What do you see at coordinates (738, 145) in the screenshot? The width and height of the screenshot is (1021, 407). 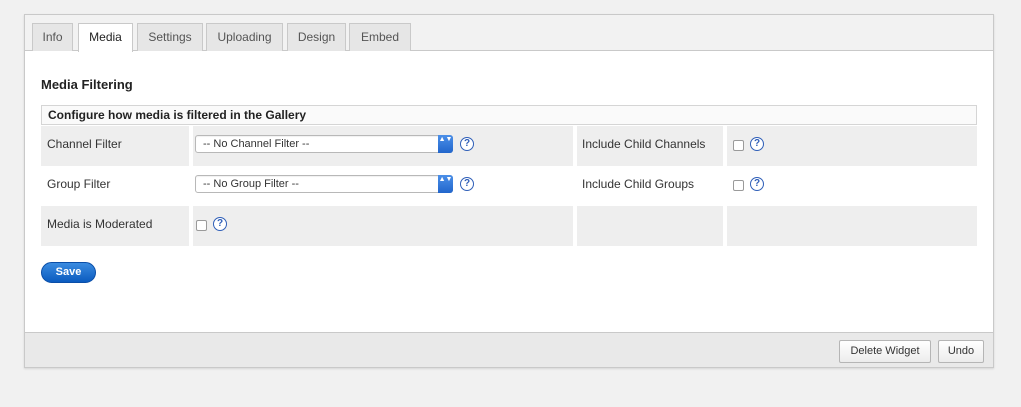 I see `include-child-channels-checkbox` at bounding box center [738, 145].